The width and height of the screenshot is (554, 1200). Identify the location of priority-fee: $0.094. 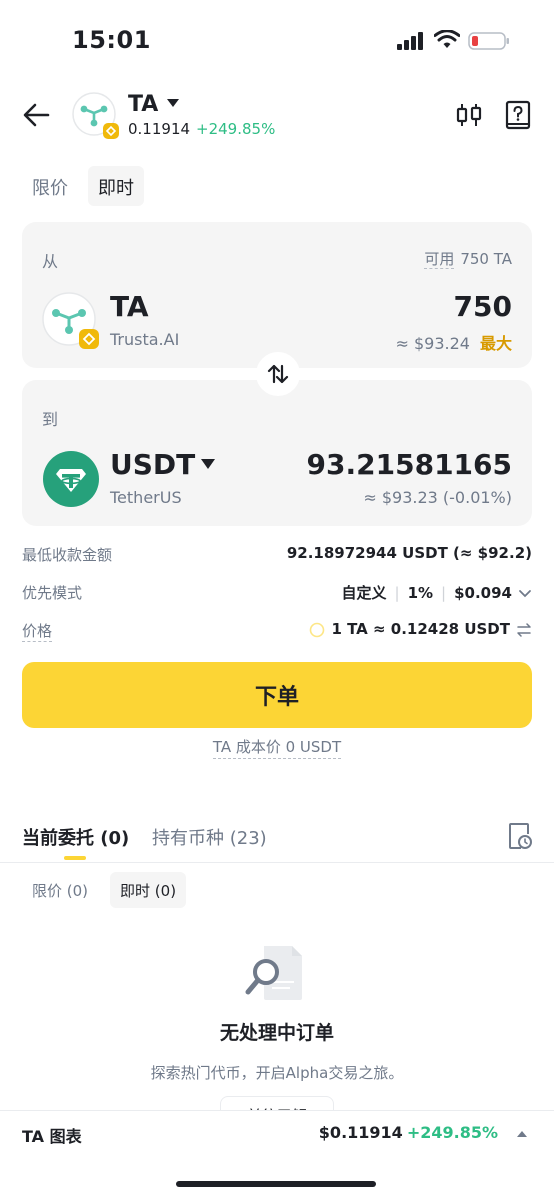
(483, 593).